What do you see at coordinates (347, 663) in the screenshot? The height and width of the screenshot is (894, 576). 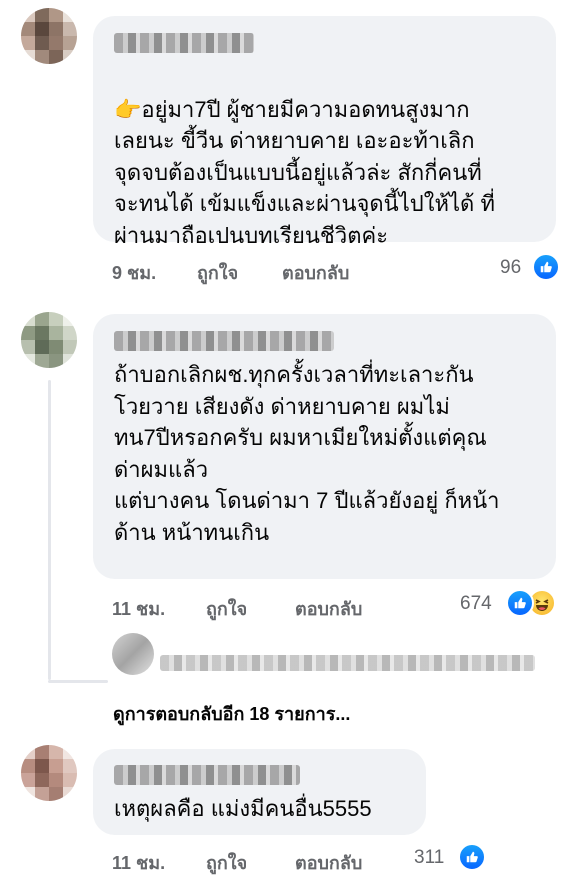 I see `reply-preview-text` at bounding box center [347, 663].